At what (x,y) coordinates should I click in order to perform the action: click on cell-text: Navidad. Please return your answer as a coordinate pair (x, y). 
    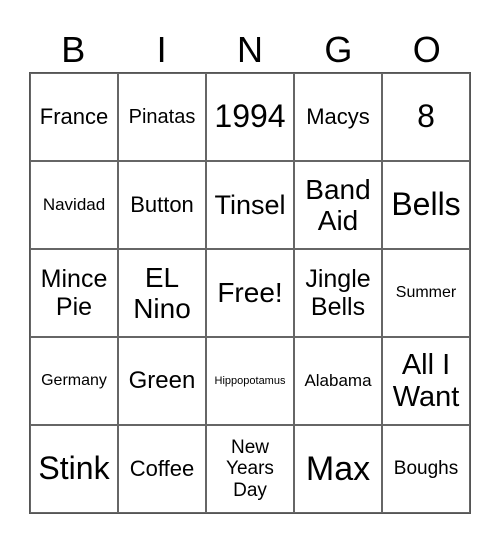
    Looking at the image, I should click on (74, 205).